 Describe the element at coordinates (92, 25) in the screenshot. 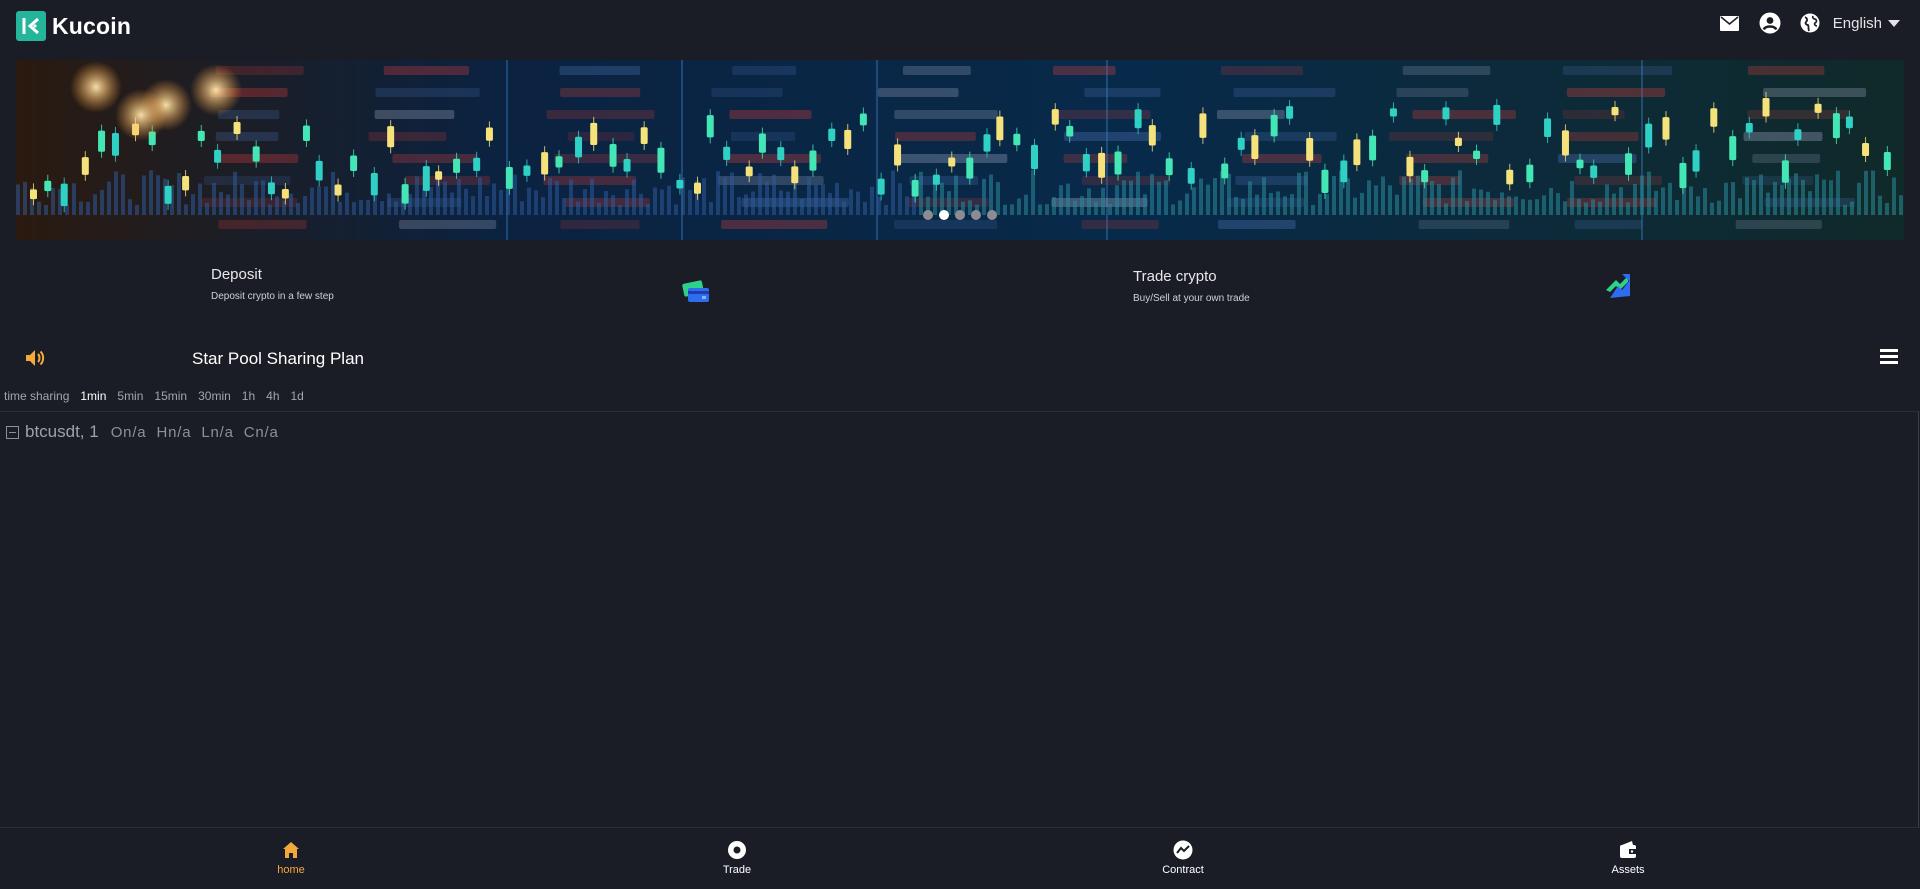

I see `brand-name: Kucoin` at that location.